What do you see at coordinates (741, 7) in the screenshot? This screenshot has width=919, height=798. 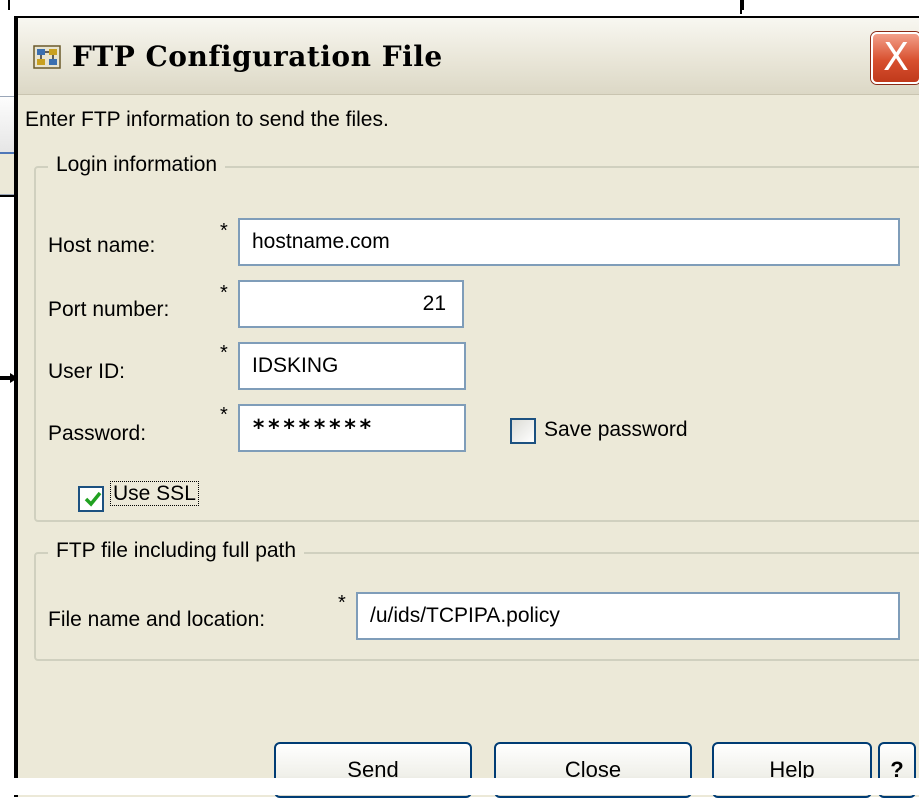 I see `background-window-edge` at bounding box center [741, 7].